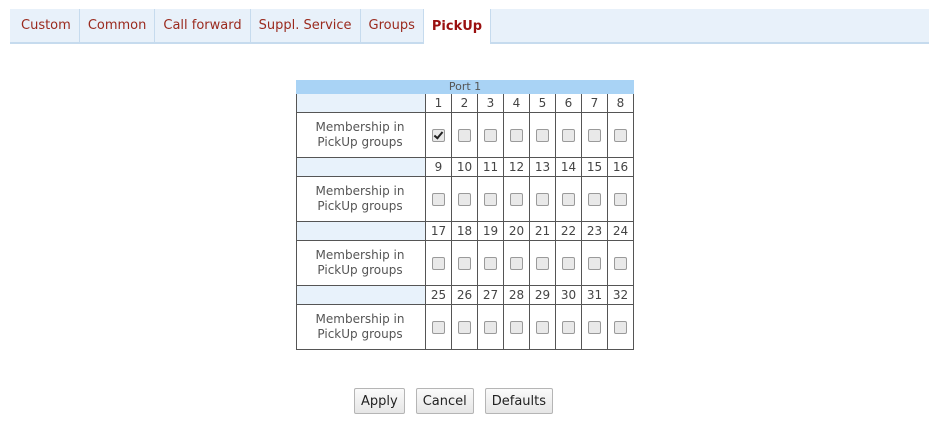 This screenshot has width=929, height=444. What do you see at coordinates (490, 231) in the screenshot?
I see `group-number: 19` at bounding box center [490, 231].